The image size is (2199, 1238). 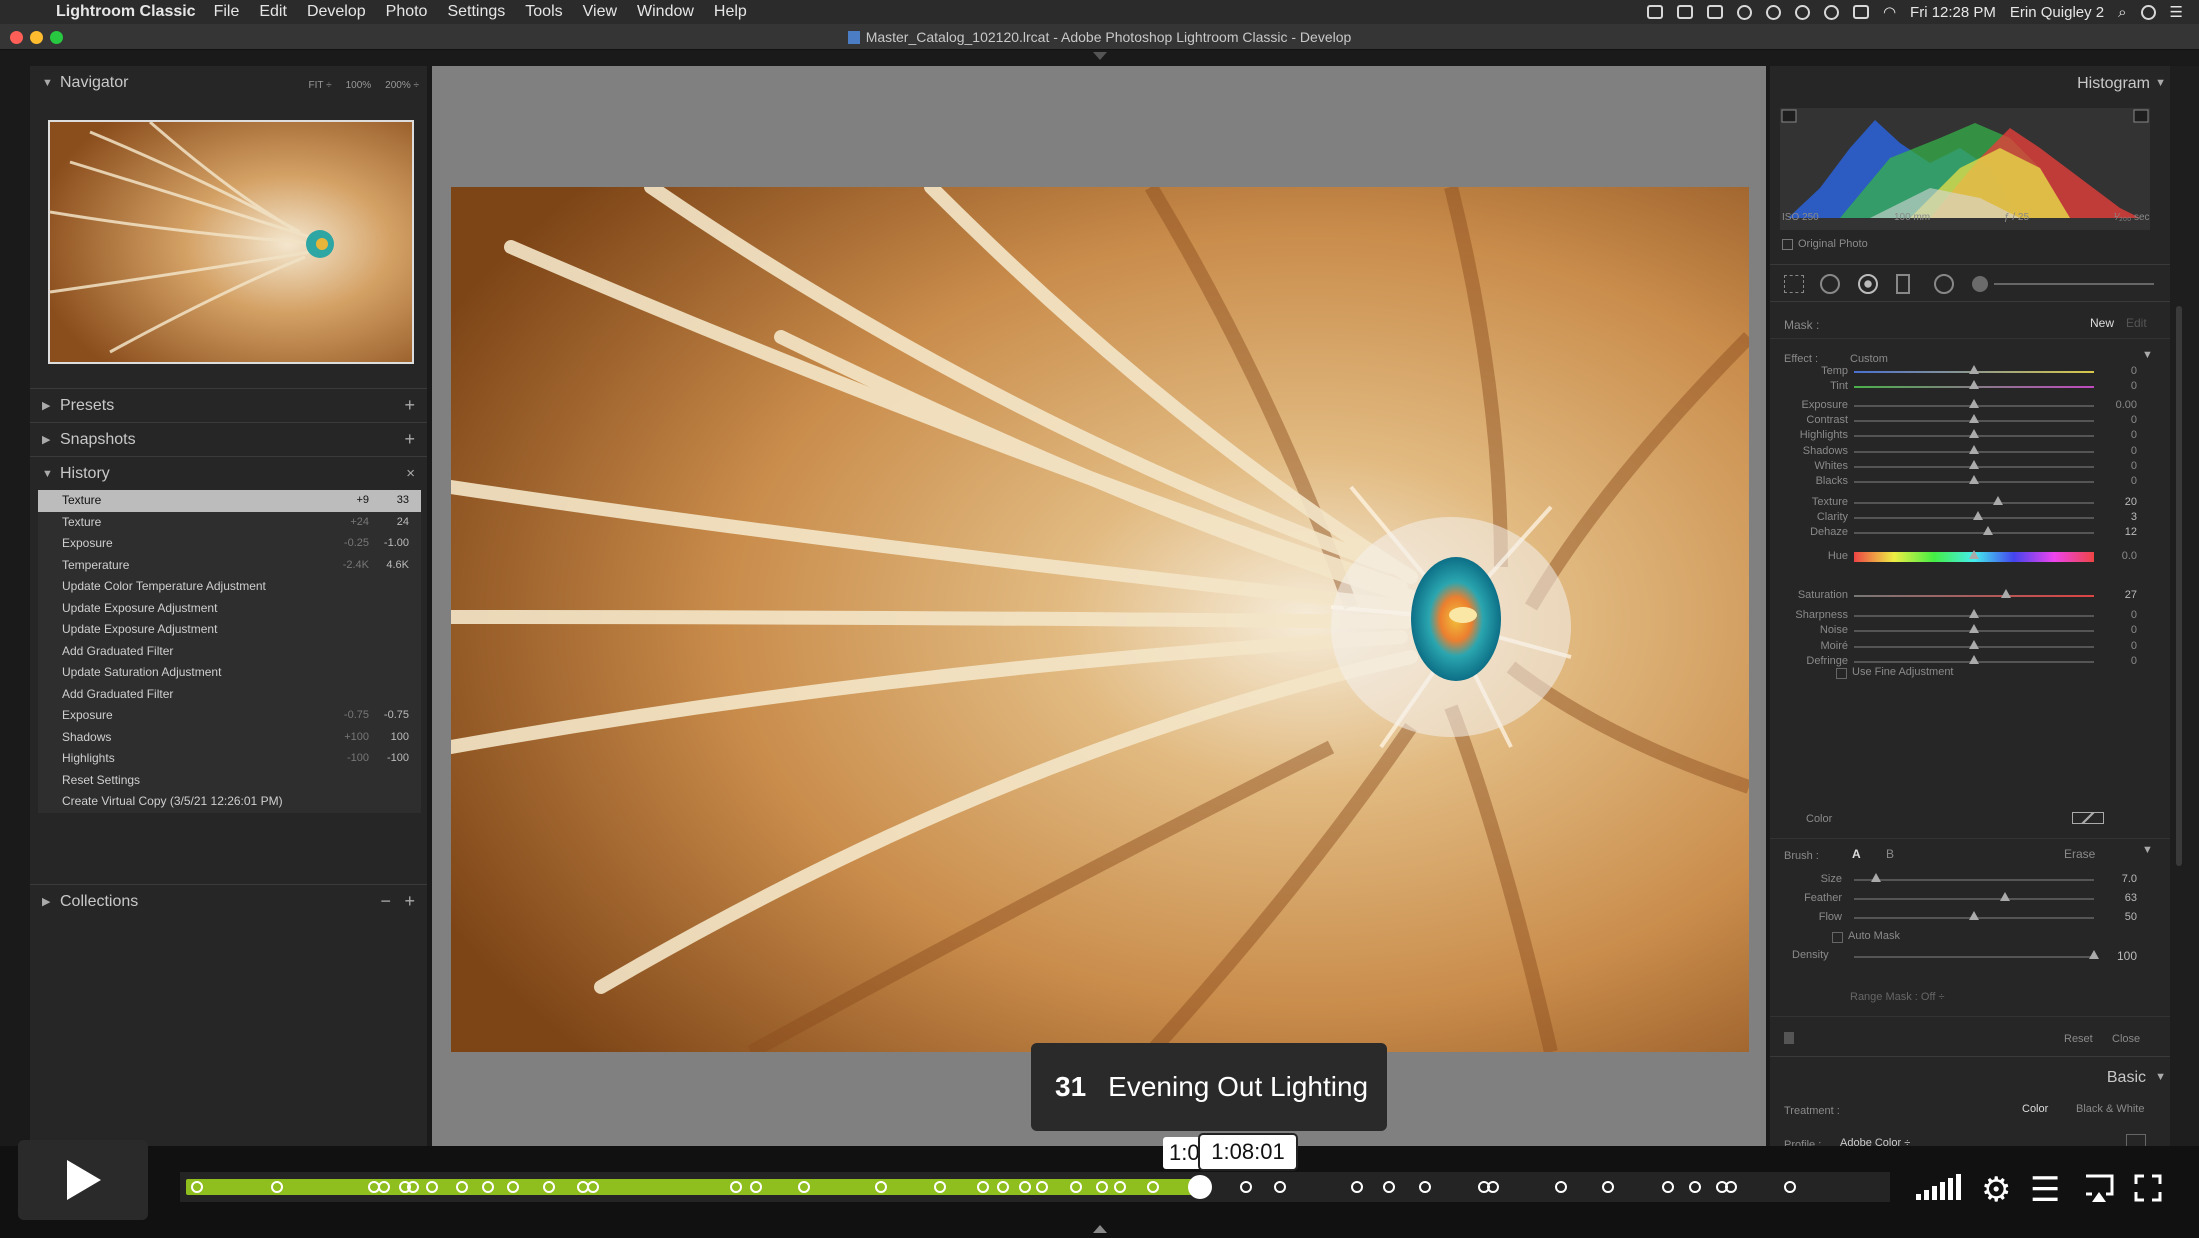 What do you see at coordinates (2117, 956) in the screenshot?
I see `slider-value: 100` at bounding box center [2117, 956].